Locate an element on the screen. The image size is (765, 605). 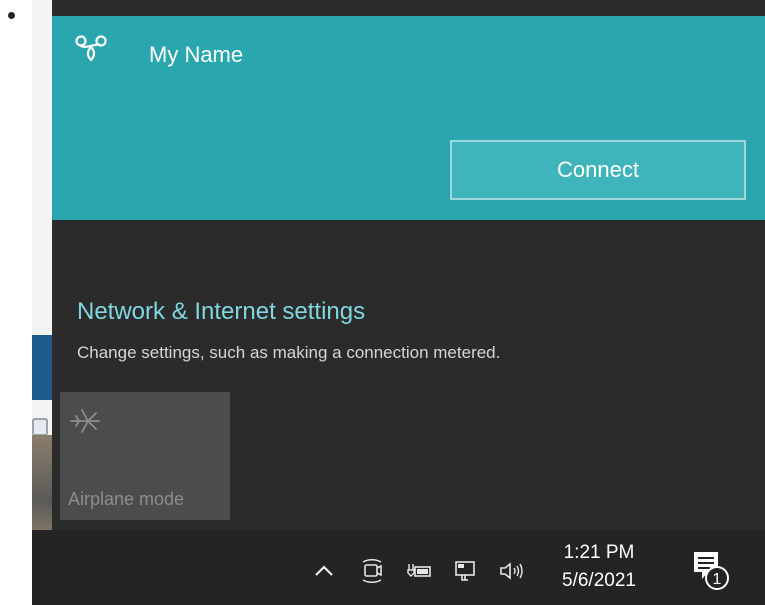
clock-date: 5/6/2021 is located at coordinates (599, 580).